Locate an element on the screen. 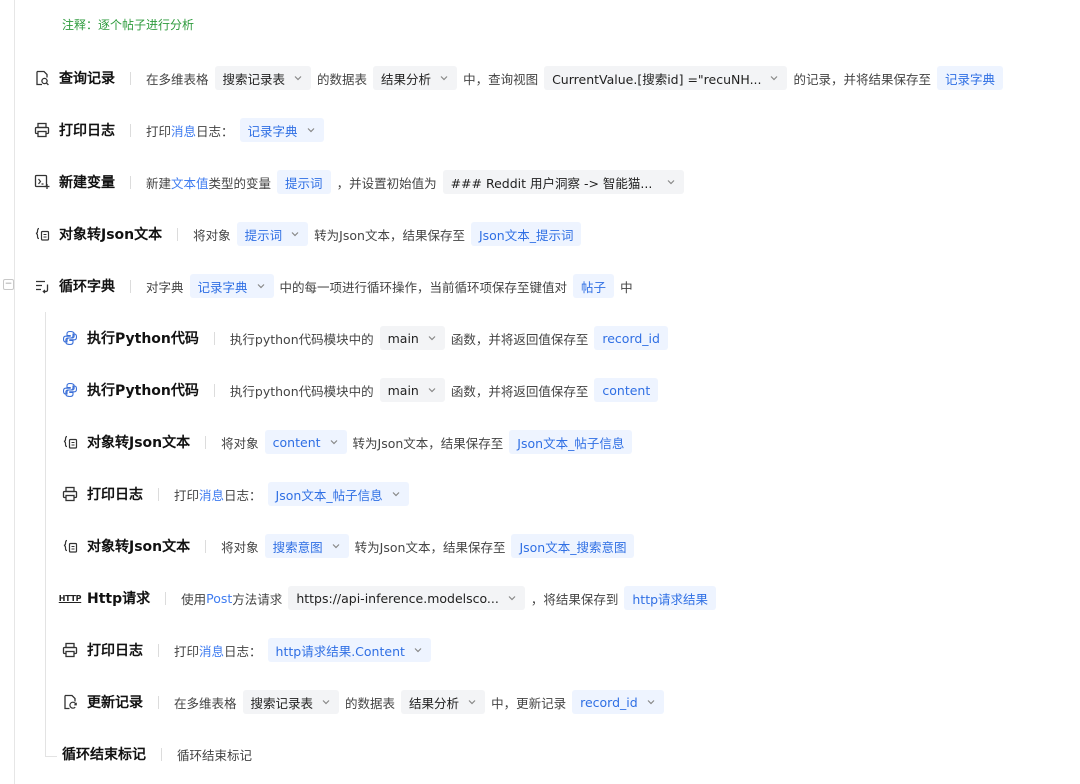  step-print-log: 打印日志 打印 消息 日志： Json文本_帖子信息 is located at coordinates (238, 494).